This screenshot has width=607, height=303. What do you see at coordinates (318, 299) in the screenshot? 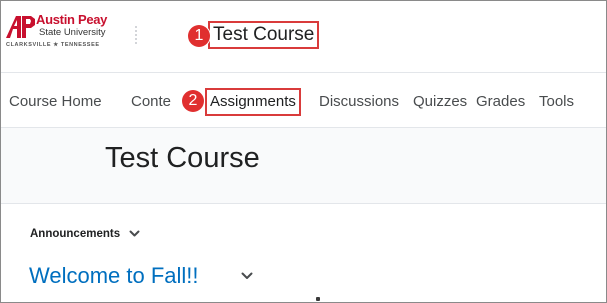
I see `cursor-mark` at bounding box center [318, 299].